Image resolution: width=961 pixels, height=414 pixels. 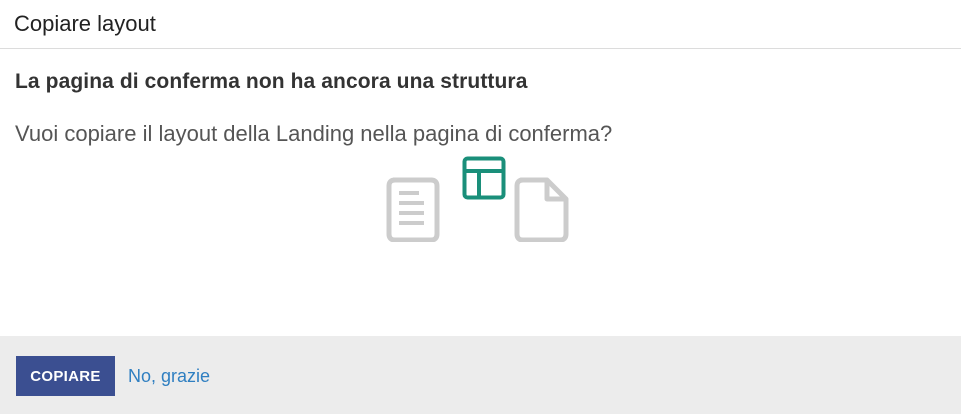 I want to click on document-lines-icon, so click(x=413, y=209).